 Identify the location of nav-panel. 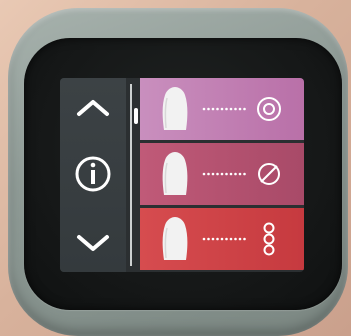
(93, 175).